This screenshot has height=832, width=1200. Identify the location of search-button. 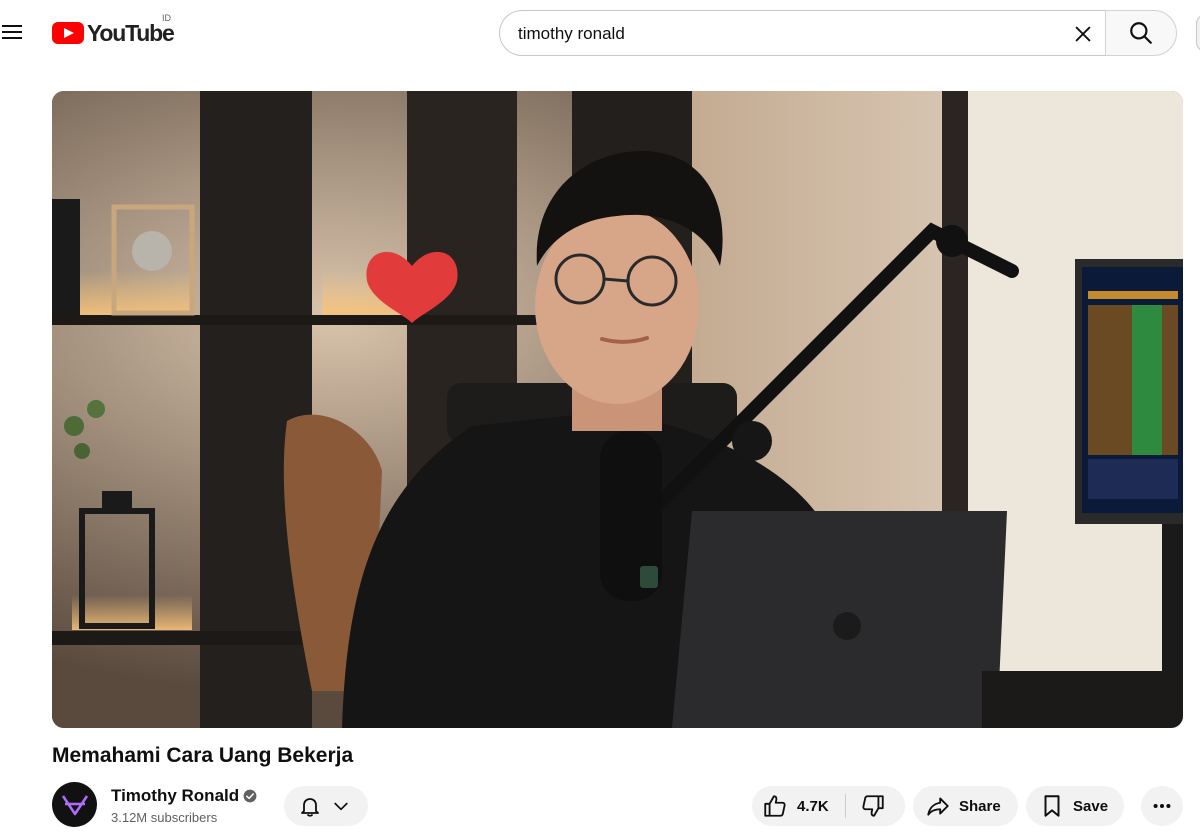
(1141, 33).